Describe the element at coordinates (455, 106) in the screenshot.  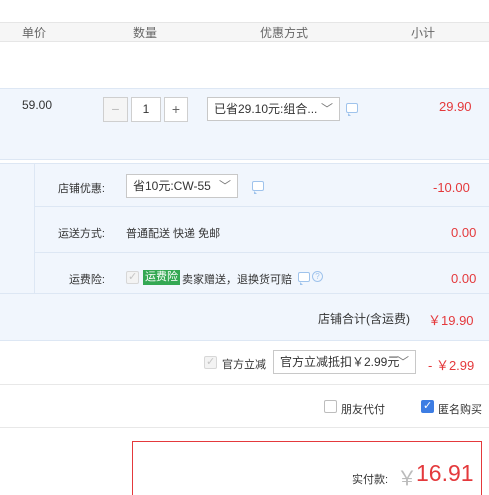
I see `item-subtotal: 29.90` at that location.